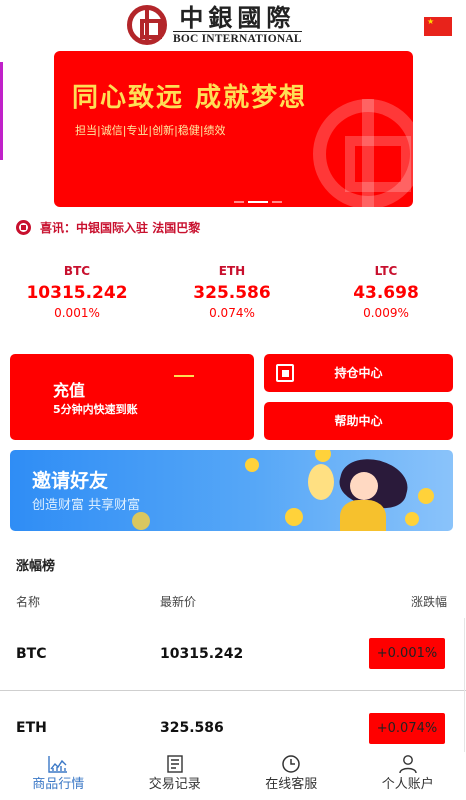 The height and width of the screenshot is (800, 466). I want to click on boc-logo: 中銀國際 BOC INTERNATIONAL, so click(214, 25).